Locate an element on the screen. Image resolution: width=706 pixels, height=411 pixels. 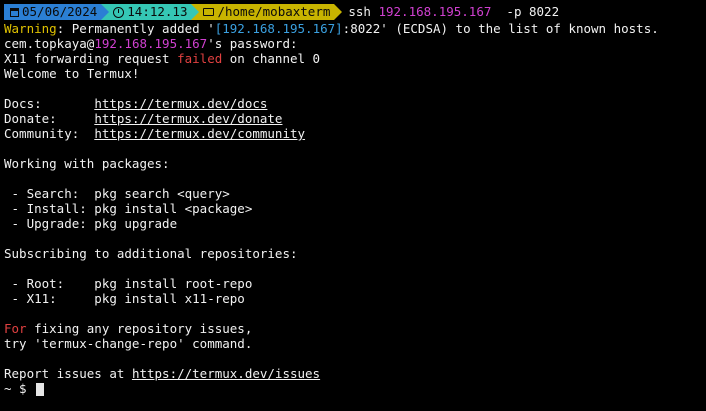
prompt-time: 14:12.13 is located at coordinates (157, 11).